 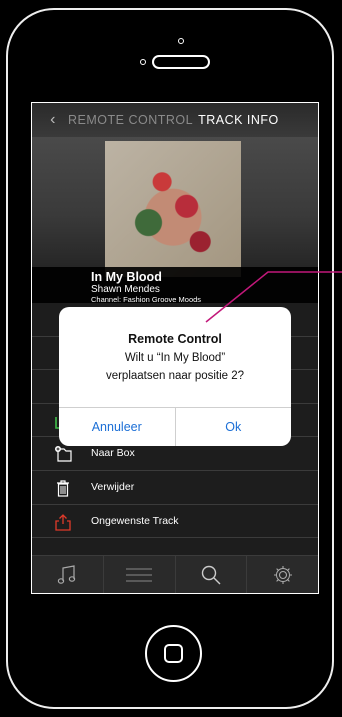 I want to click on gear-icon, so click(x=282, y=574).